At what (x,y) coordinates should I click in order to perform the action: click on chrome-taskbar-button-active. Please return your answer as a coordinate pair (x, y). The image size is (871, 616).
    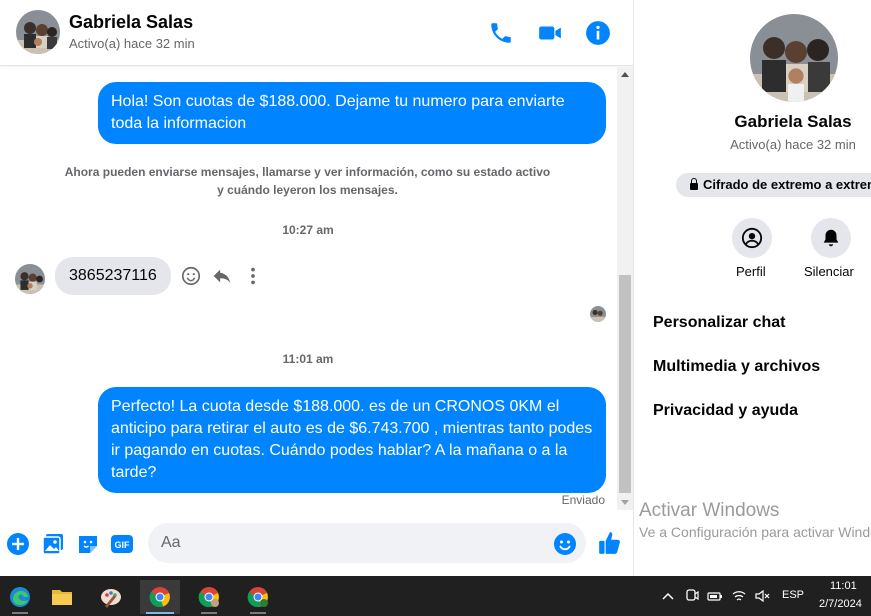
    Looking at the image, I should click on (160, 597).